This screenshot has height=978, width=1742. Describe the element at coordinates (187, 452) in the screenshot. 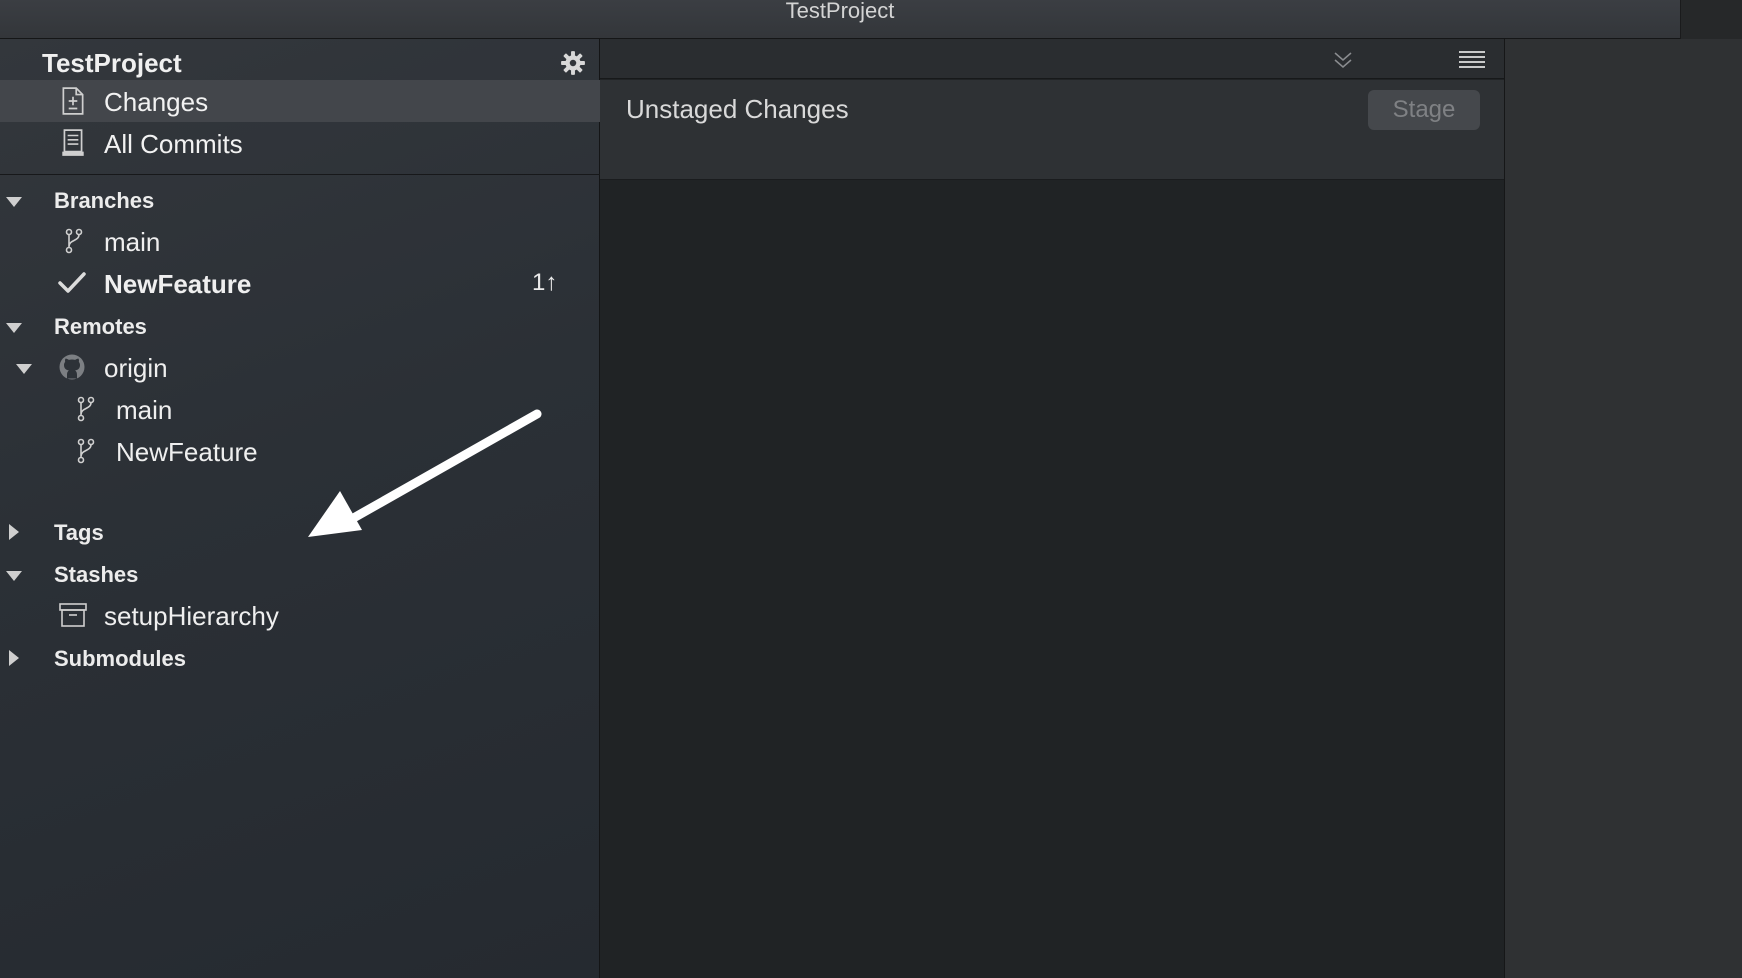

I see `remote-branch-label: NewFeature` at that location.